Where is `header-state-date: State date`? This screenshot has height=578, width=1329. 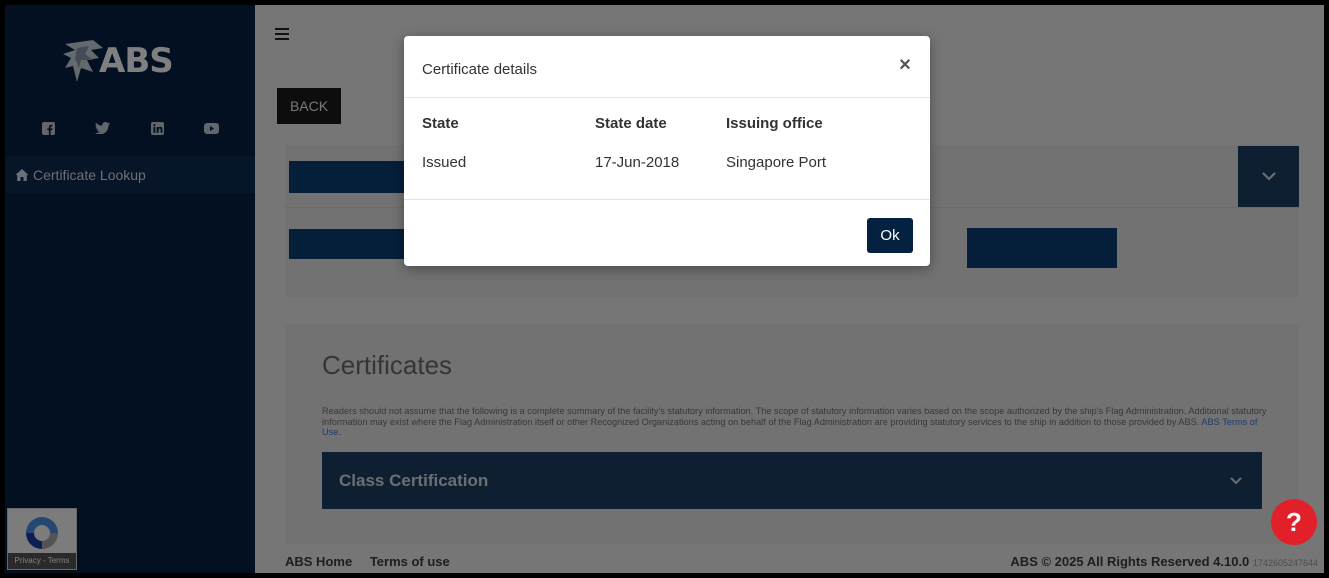
header-state-date: State date is located at coordinates (631, 123).